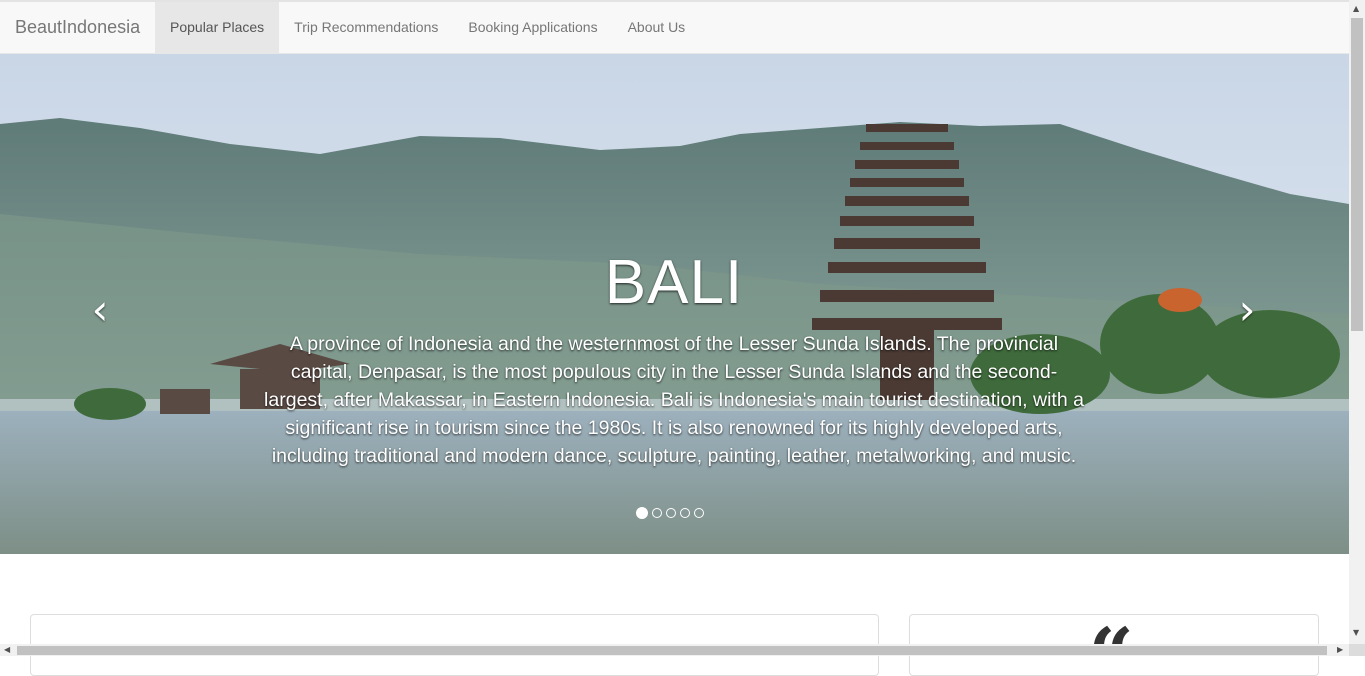 This screenshot has width=1365, height=676. Describe the element at coordinates (1356, 8) in the screenshot. I see `scroll-up-arrow-icon: ▲` at that location.